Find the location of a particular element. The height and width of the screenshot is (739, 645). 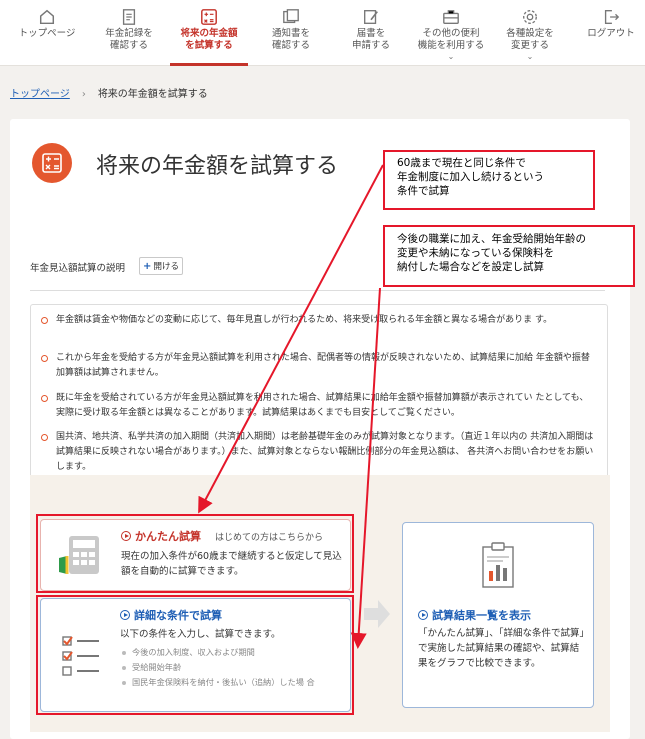

breadcrumb-current: 将来の年金額を試算する is located at coordinates (152, 94).